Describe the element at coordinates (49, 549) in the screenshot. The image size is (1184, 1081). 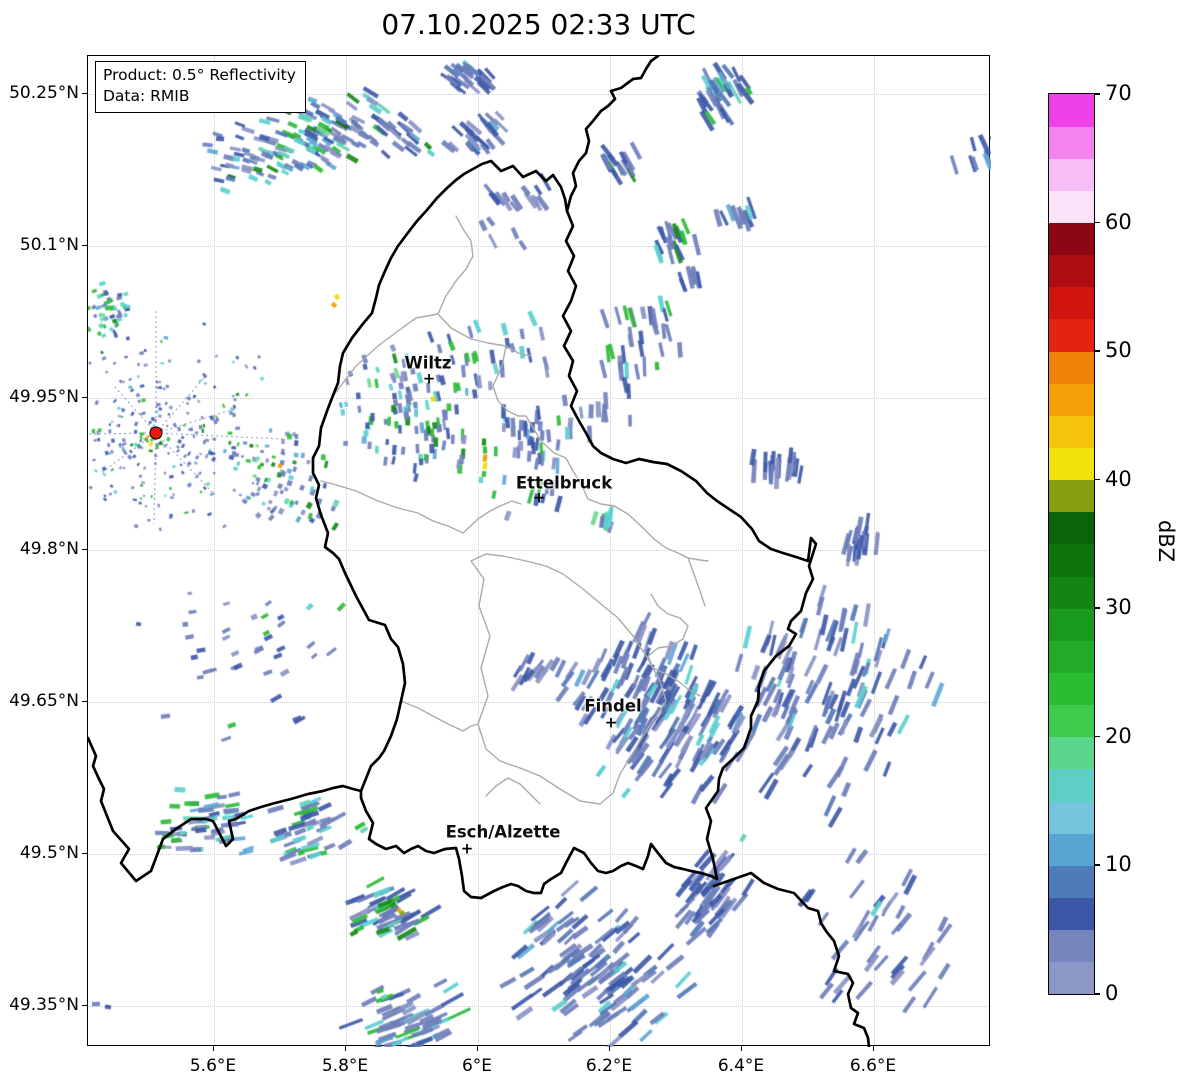
I see `lat-tick-label: 49.8°N` at that location.